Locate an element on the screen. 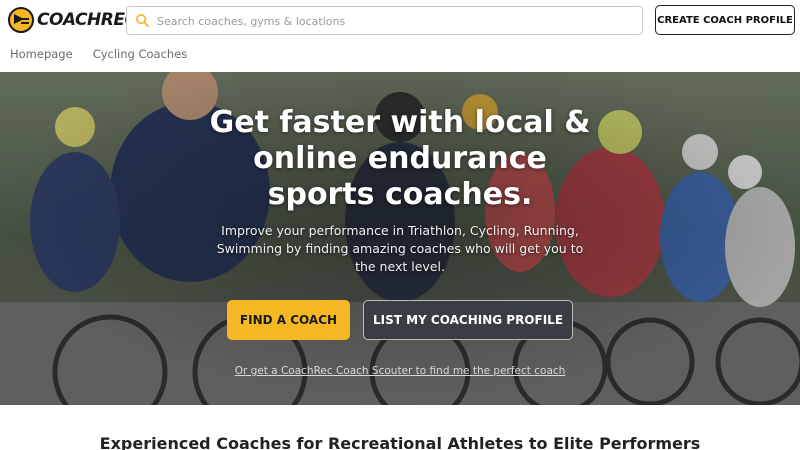 The height and width of the screenshot is (450, 800). search-icon is located at coordinates (142, 20).